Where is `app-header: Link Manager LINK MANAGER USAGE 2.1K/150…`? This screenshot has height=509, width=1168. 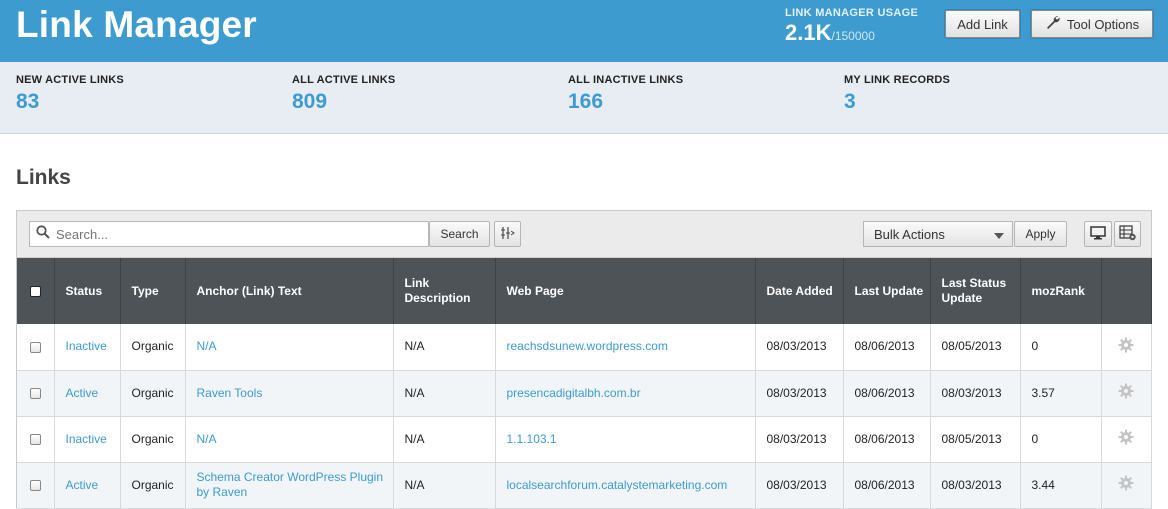
app-header: Link Manager LINK MANAGER USAGE 2.1K/150… is located at coordinates (584, 31).